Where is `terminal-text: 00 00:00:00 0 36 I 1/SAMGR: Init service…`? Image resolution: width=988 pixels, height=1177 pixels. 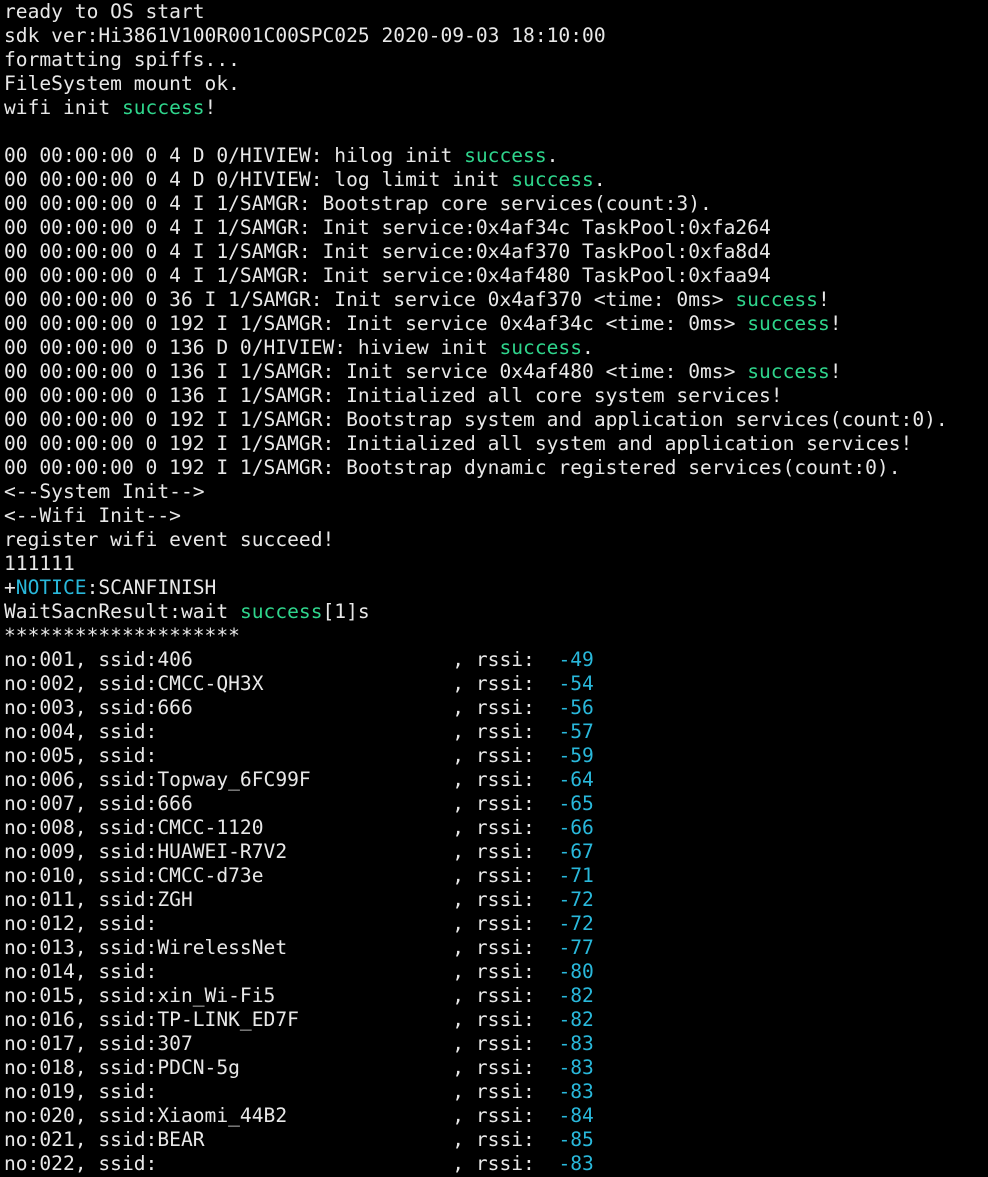 terminal-text: 00 00:00:00 0 36 I 1/SAMGR: Init service… is located at coordinates (370, 299).